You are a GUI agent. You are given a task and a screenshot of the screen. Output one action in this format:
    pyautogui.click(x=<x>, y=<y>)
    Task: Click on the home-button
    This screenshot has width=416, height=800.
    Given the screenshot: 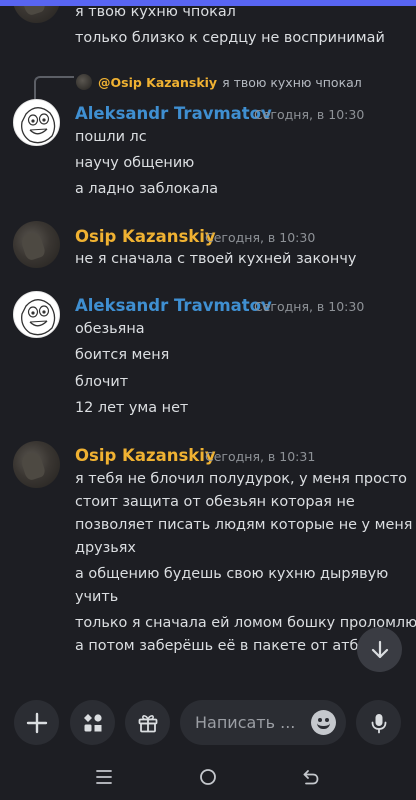 What is the action you would take?
    pyautogui.click(x=208, y=777)
    